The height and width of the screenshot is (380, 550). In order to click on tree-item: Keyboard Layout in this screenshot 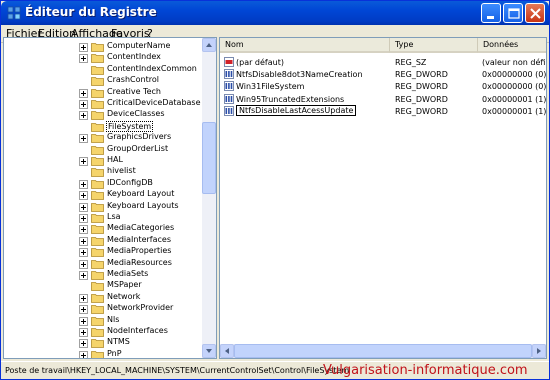, I will do `click(104, 195)`.